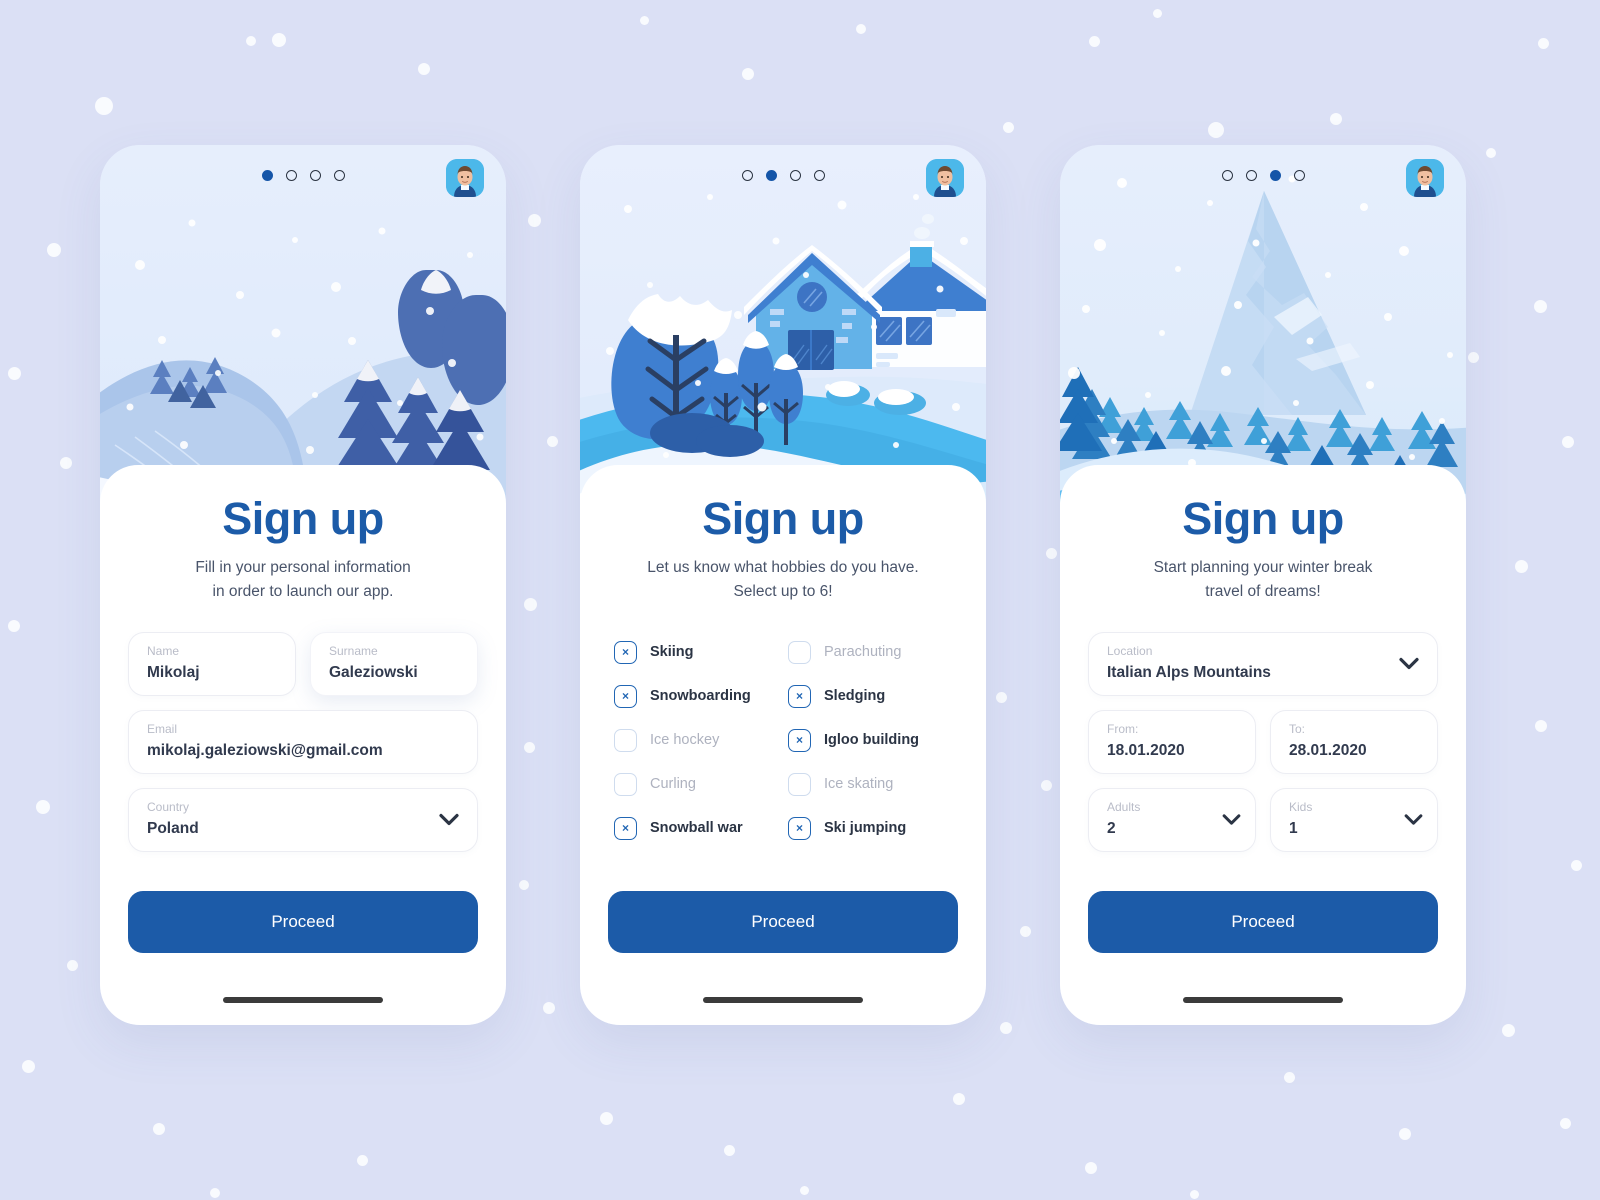 Image resolution: width=1600 pixels, height=1200 pixels. I want to click on kids-select-label: Kids, so click(1301, 807).